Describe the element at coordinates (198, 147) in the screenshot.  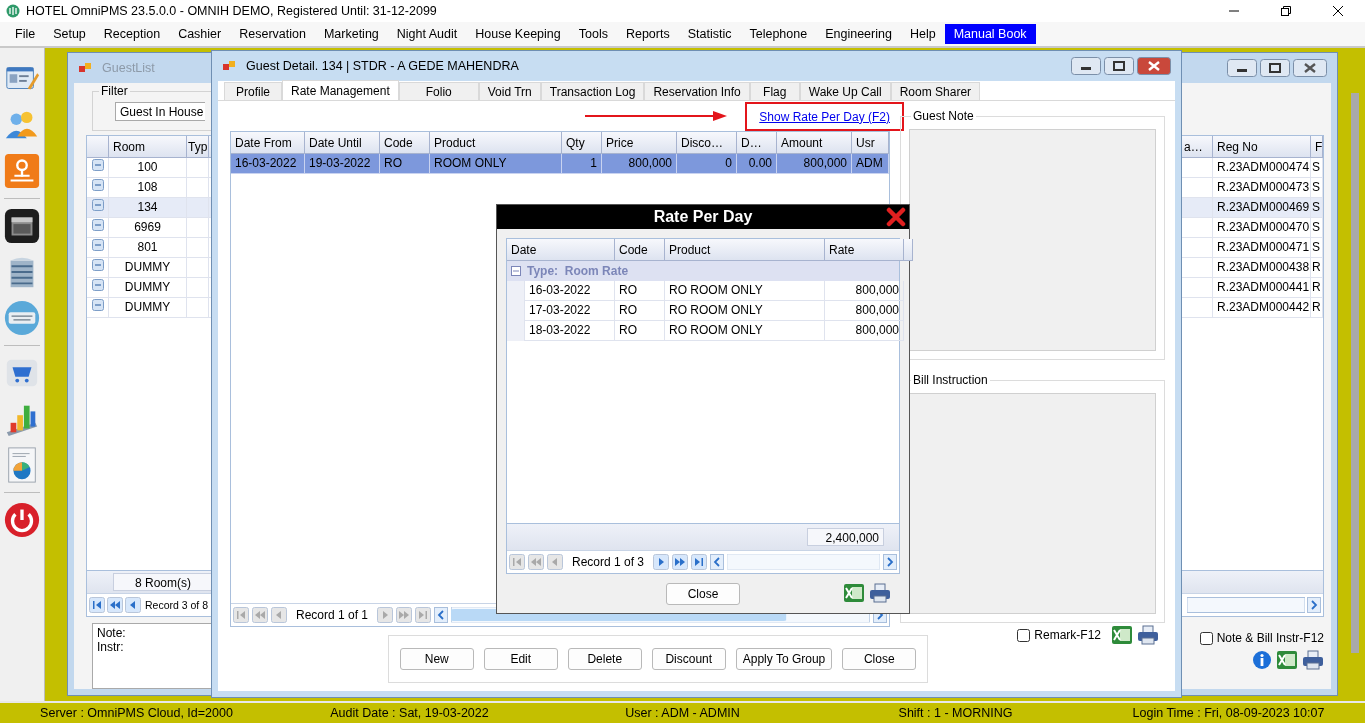
I see `column-header: Typ` at that location.